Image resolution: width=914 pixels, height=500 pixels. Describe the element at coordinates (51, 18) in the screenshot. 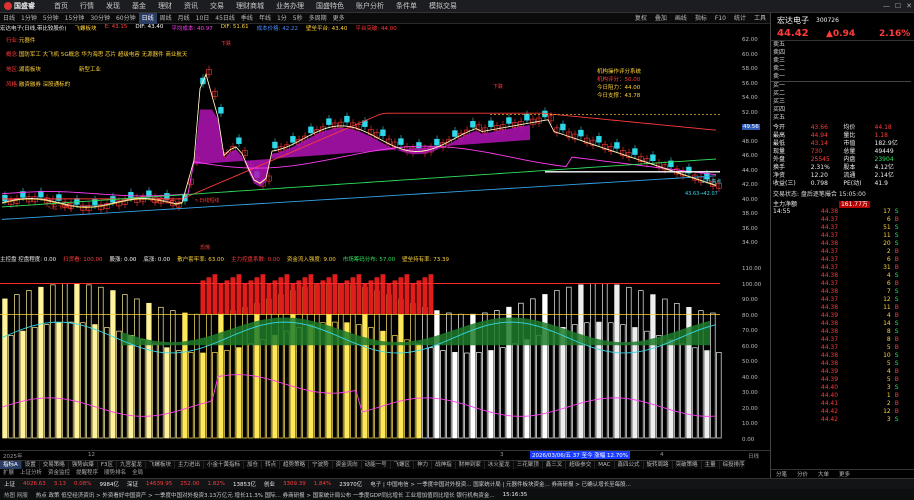

I see `period-tab-2: 5分钟` at that location.